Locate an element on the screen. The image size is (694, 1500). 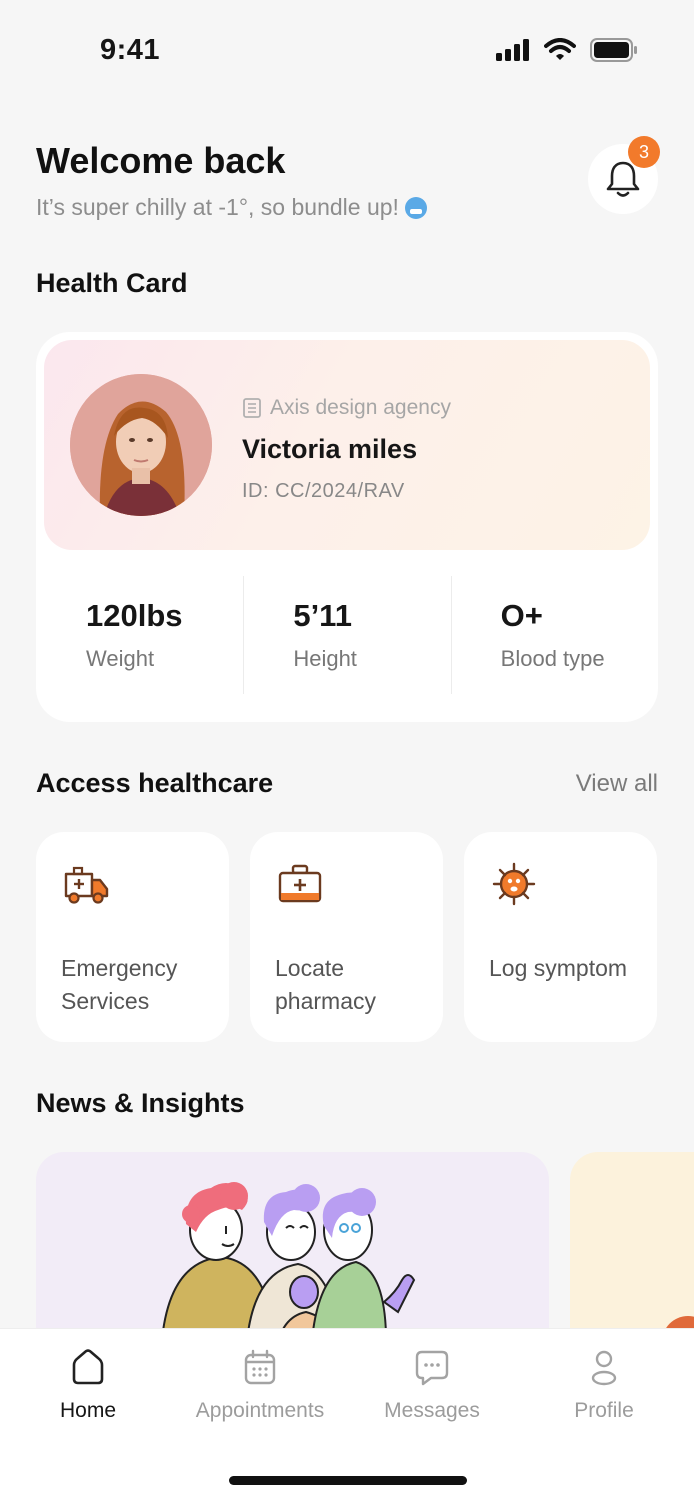
avatar is located at coordinates (141, 445).